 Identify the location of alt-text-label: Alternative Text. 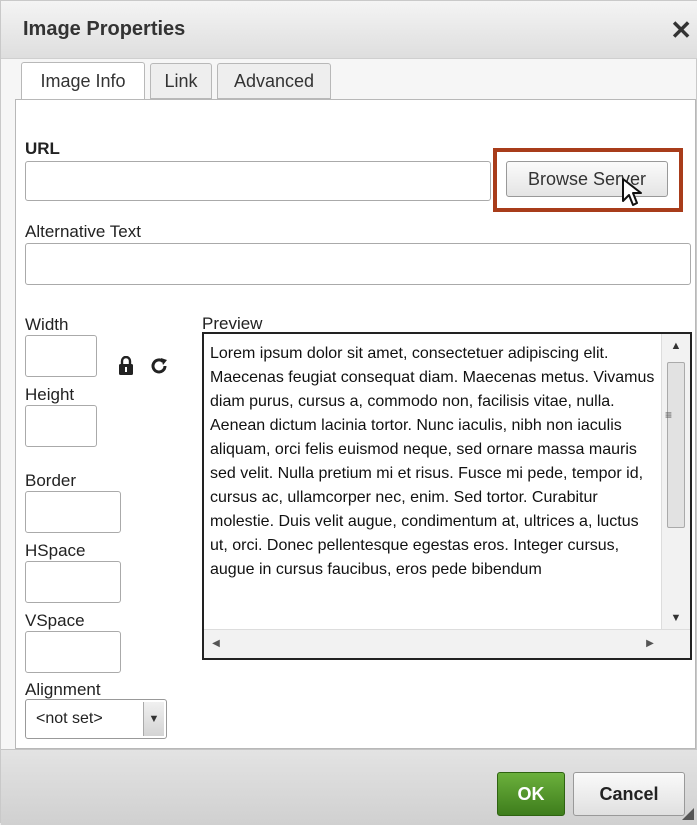
(83, 231).